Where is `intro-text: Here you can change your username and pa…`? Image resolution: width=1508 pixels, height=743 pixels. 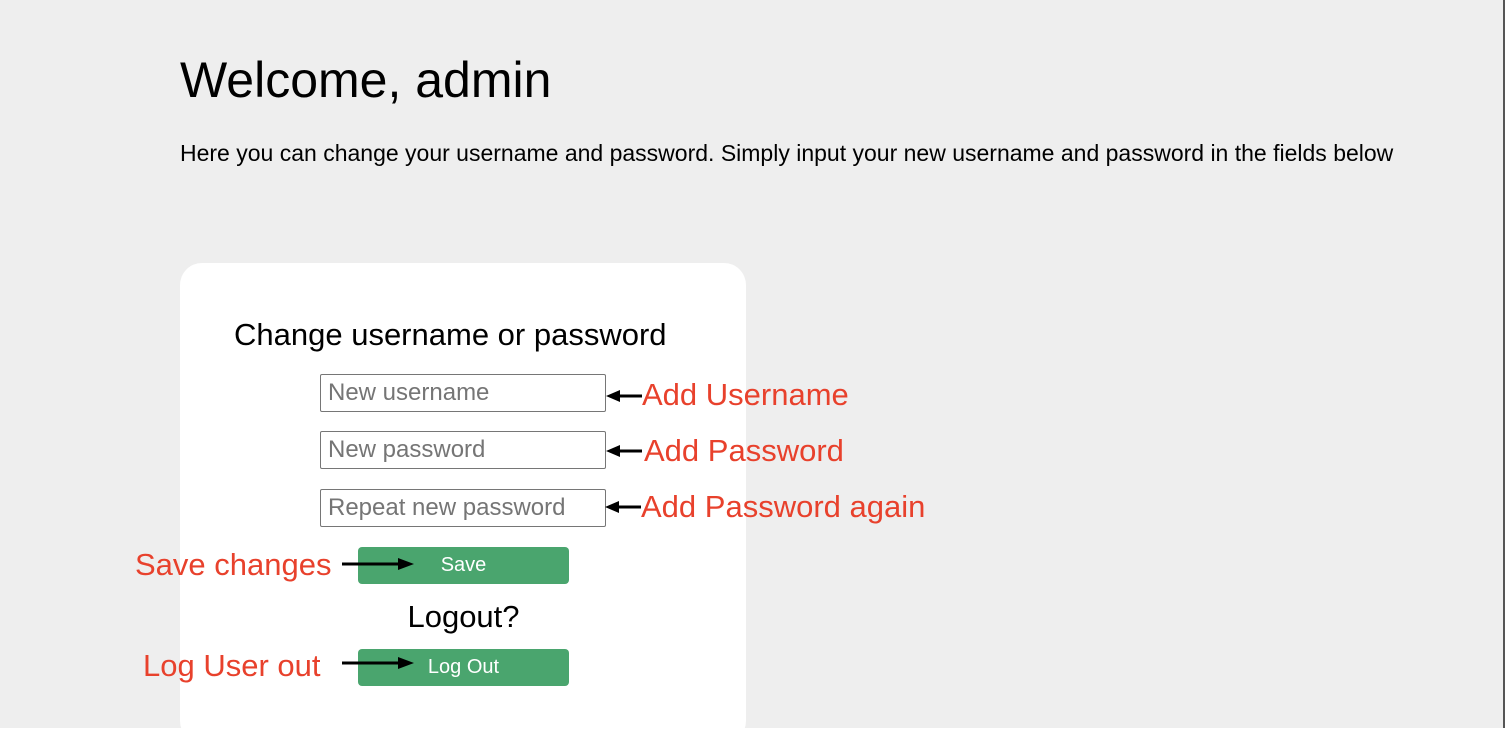
intro-text: Here you can change your username and pa… is located at coordinates (787, 153).